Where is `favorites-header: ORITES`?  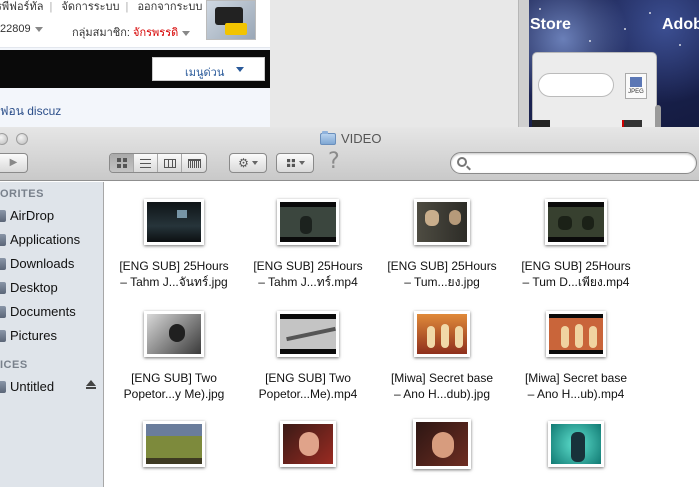 favorites-header: ORITES is located at coordinates (22, 194).